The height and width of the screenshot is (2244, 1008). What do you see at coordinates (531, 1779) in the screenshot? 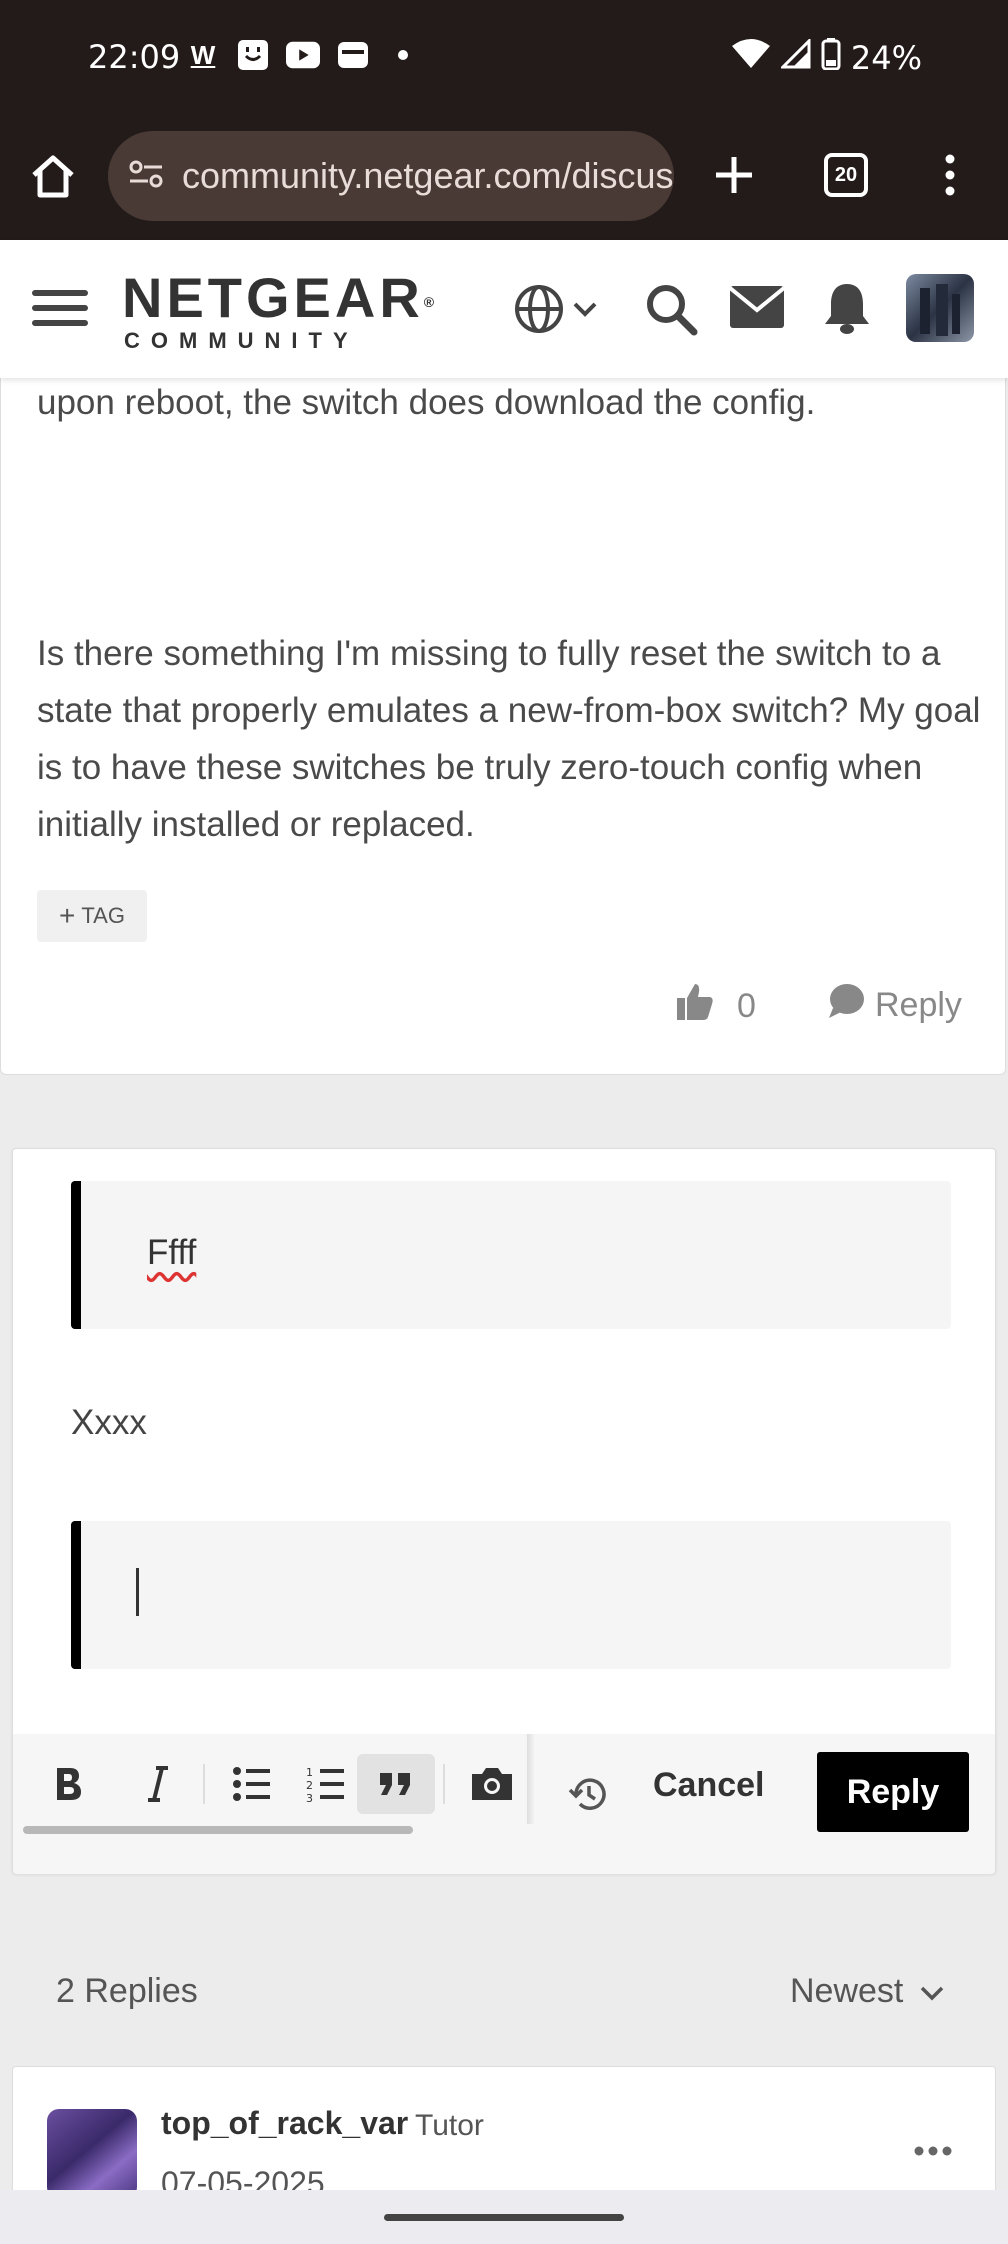
I see `toolbar-fade` at bounding box center [531, 1779].